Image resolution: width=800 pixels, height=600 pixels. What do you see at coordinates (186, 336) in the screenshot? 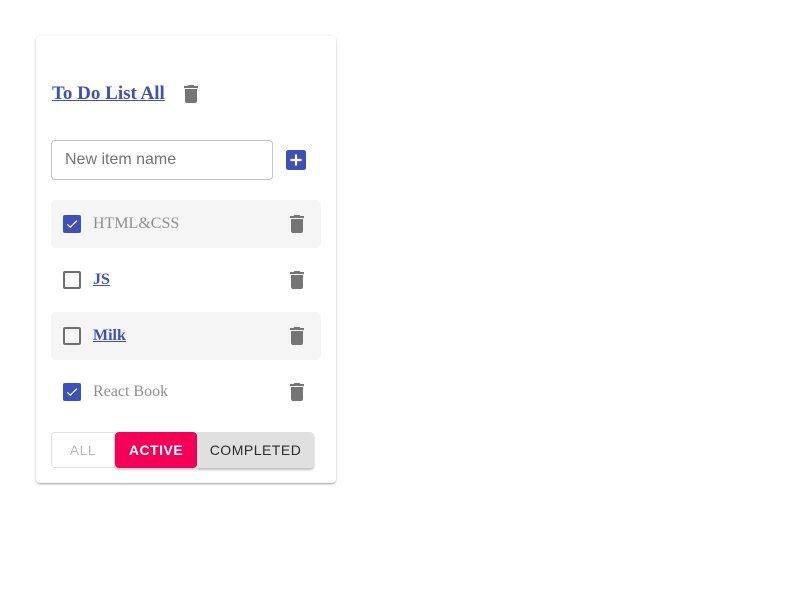
I see `list-item: Milk` at bounding box center [186, 336].